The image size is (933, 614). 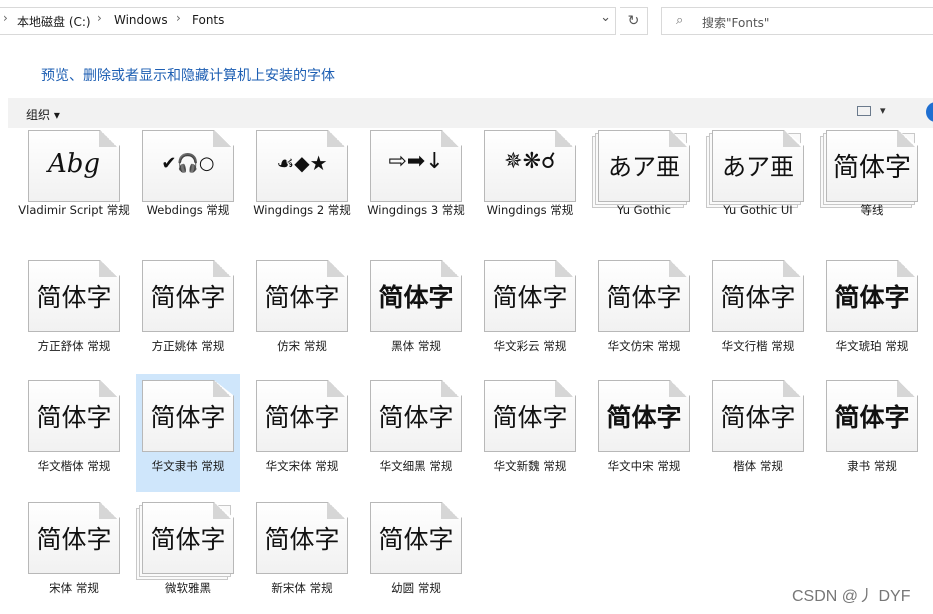 I want to click on font-item: 简体字华文中宋 常规, so click(x=644, y=433).